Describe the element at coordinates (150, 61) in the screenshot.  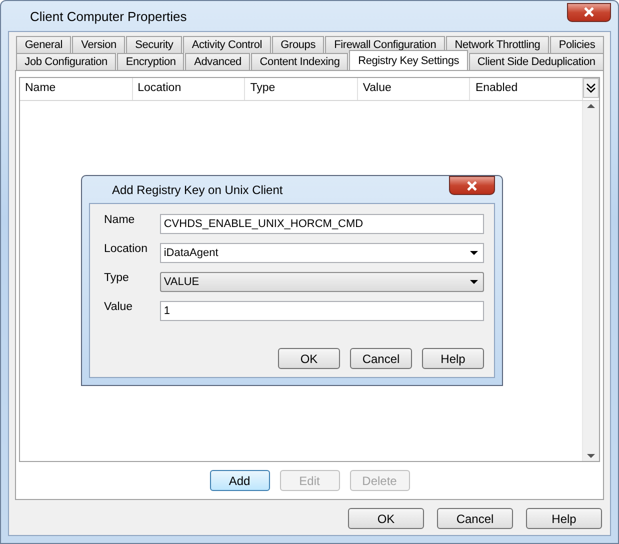
I see `tab: Encryption` at that location.